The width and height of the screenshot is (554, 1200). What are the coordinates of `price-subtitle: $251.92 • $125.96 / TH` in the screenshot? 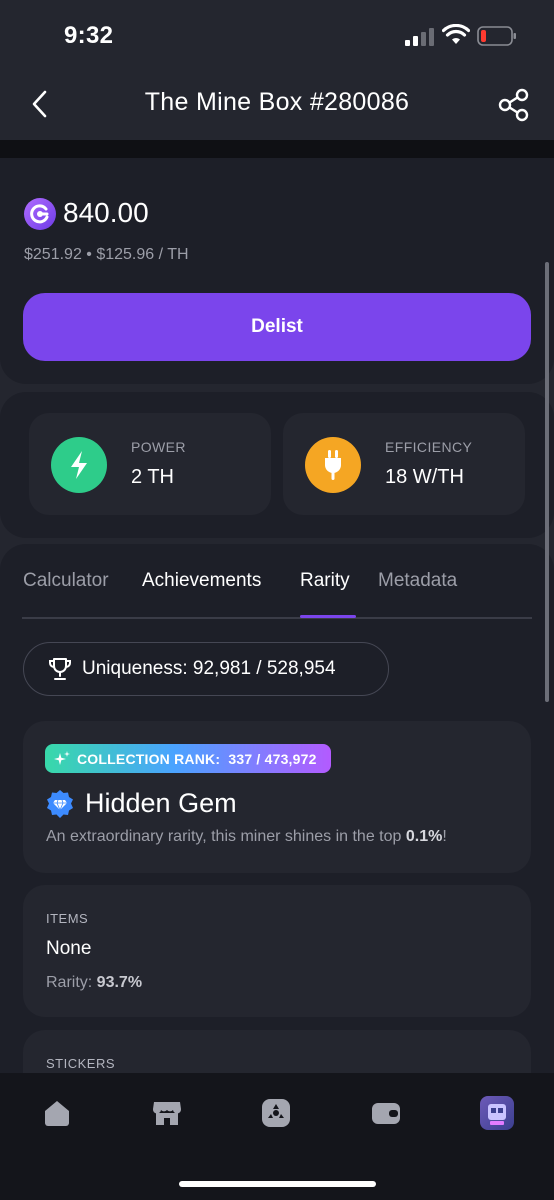 It's located at (106, 254).